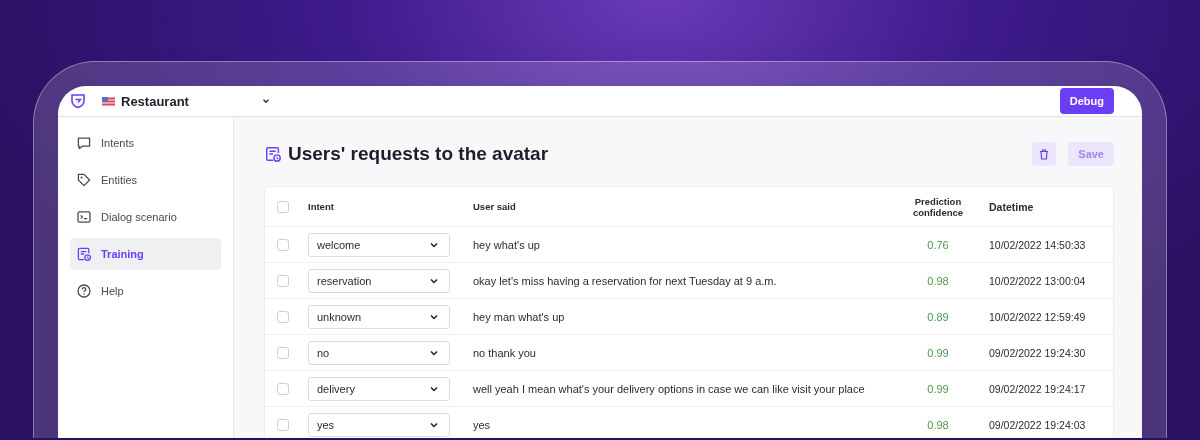 The height and width of the screenshot is (440, 1200). I want to click on table-cell-text: yes, so click(482, 424).